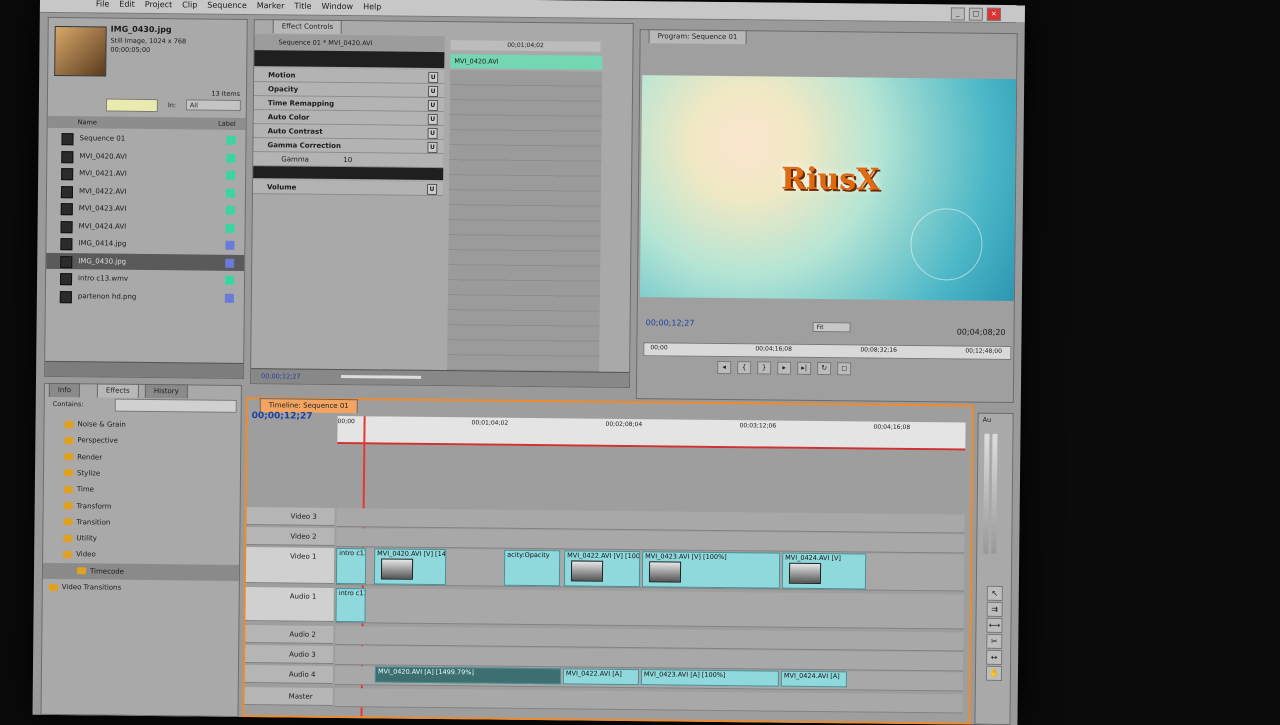  Describe the element at coordinates (824, 369) in the screenshot. I see `loop-button: ↻` at that location.